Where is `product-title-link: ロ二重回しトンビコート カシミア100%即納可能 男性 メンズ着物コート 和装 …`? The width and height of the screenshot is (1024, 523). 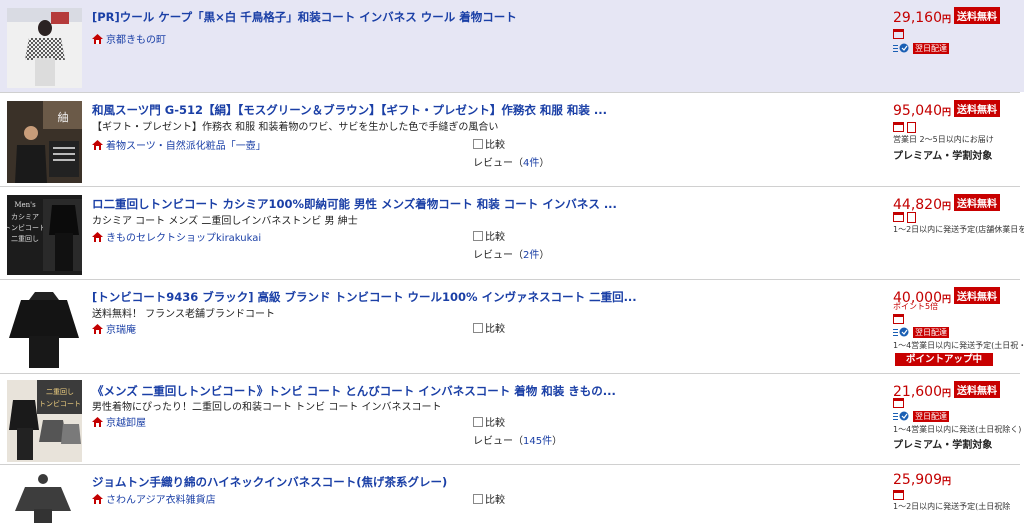
product-title-link: ロ二重回しトンビコート カシミア100%即納可能 男性 メンズ着物コート 和装 … is located at coordinates (354, 204).